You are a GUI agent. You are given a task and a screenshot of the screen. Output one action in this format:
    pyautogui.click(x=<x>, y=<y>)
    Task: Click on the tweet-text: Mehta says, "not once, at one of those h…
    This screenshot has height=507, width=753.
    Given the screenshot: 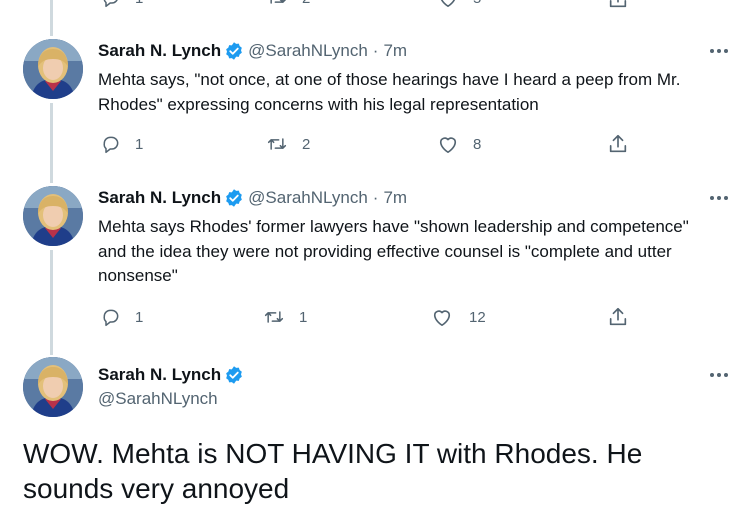 What is the action you would take?
    pyautogui.click(x=389, y=92)
    